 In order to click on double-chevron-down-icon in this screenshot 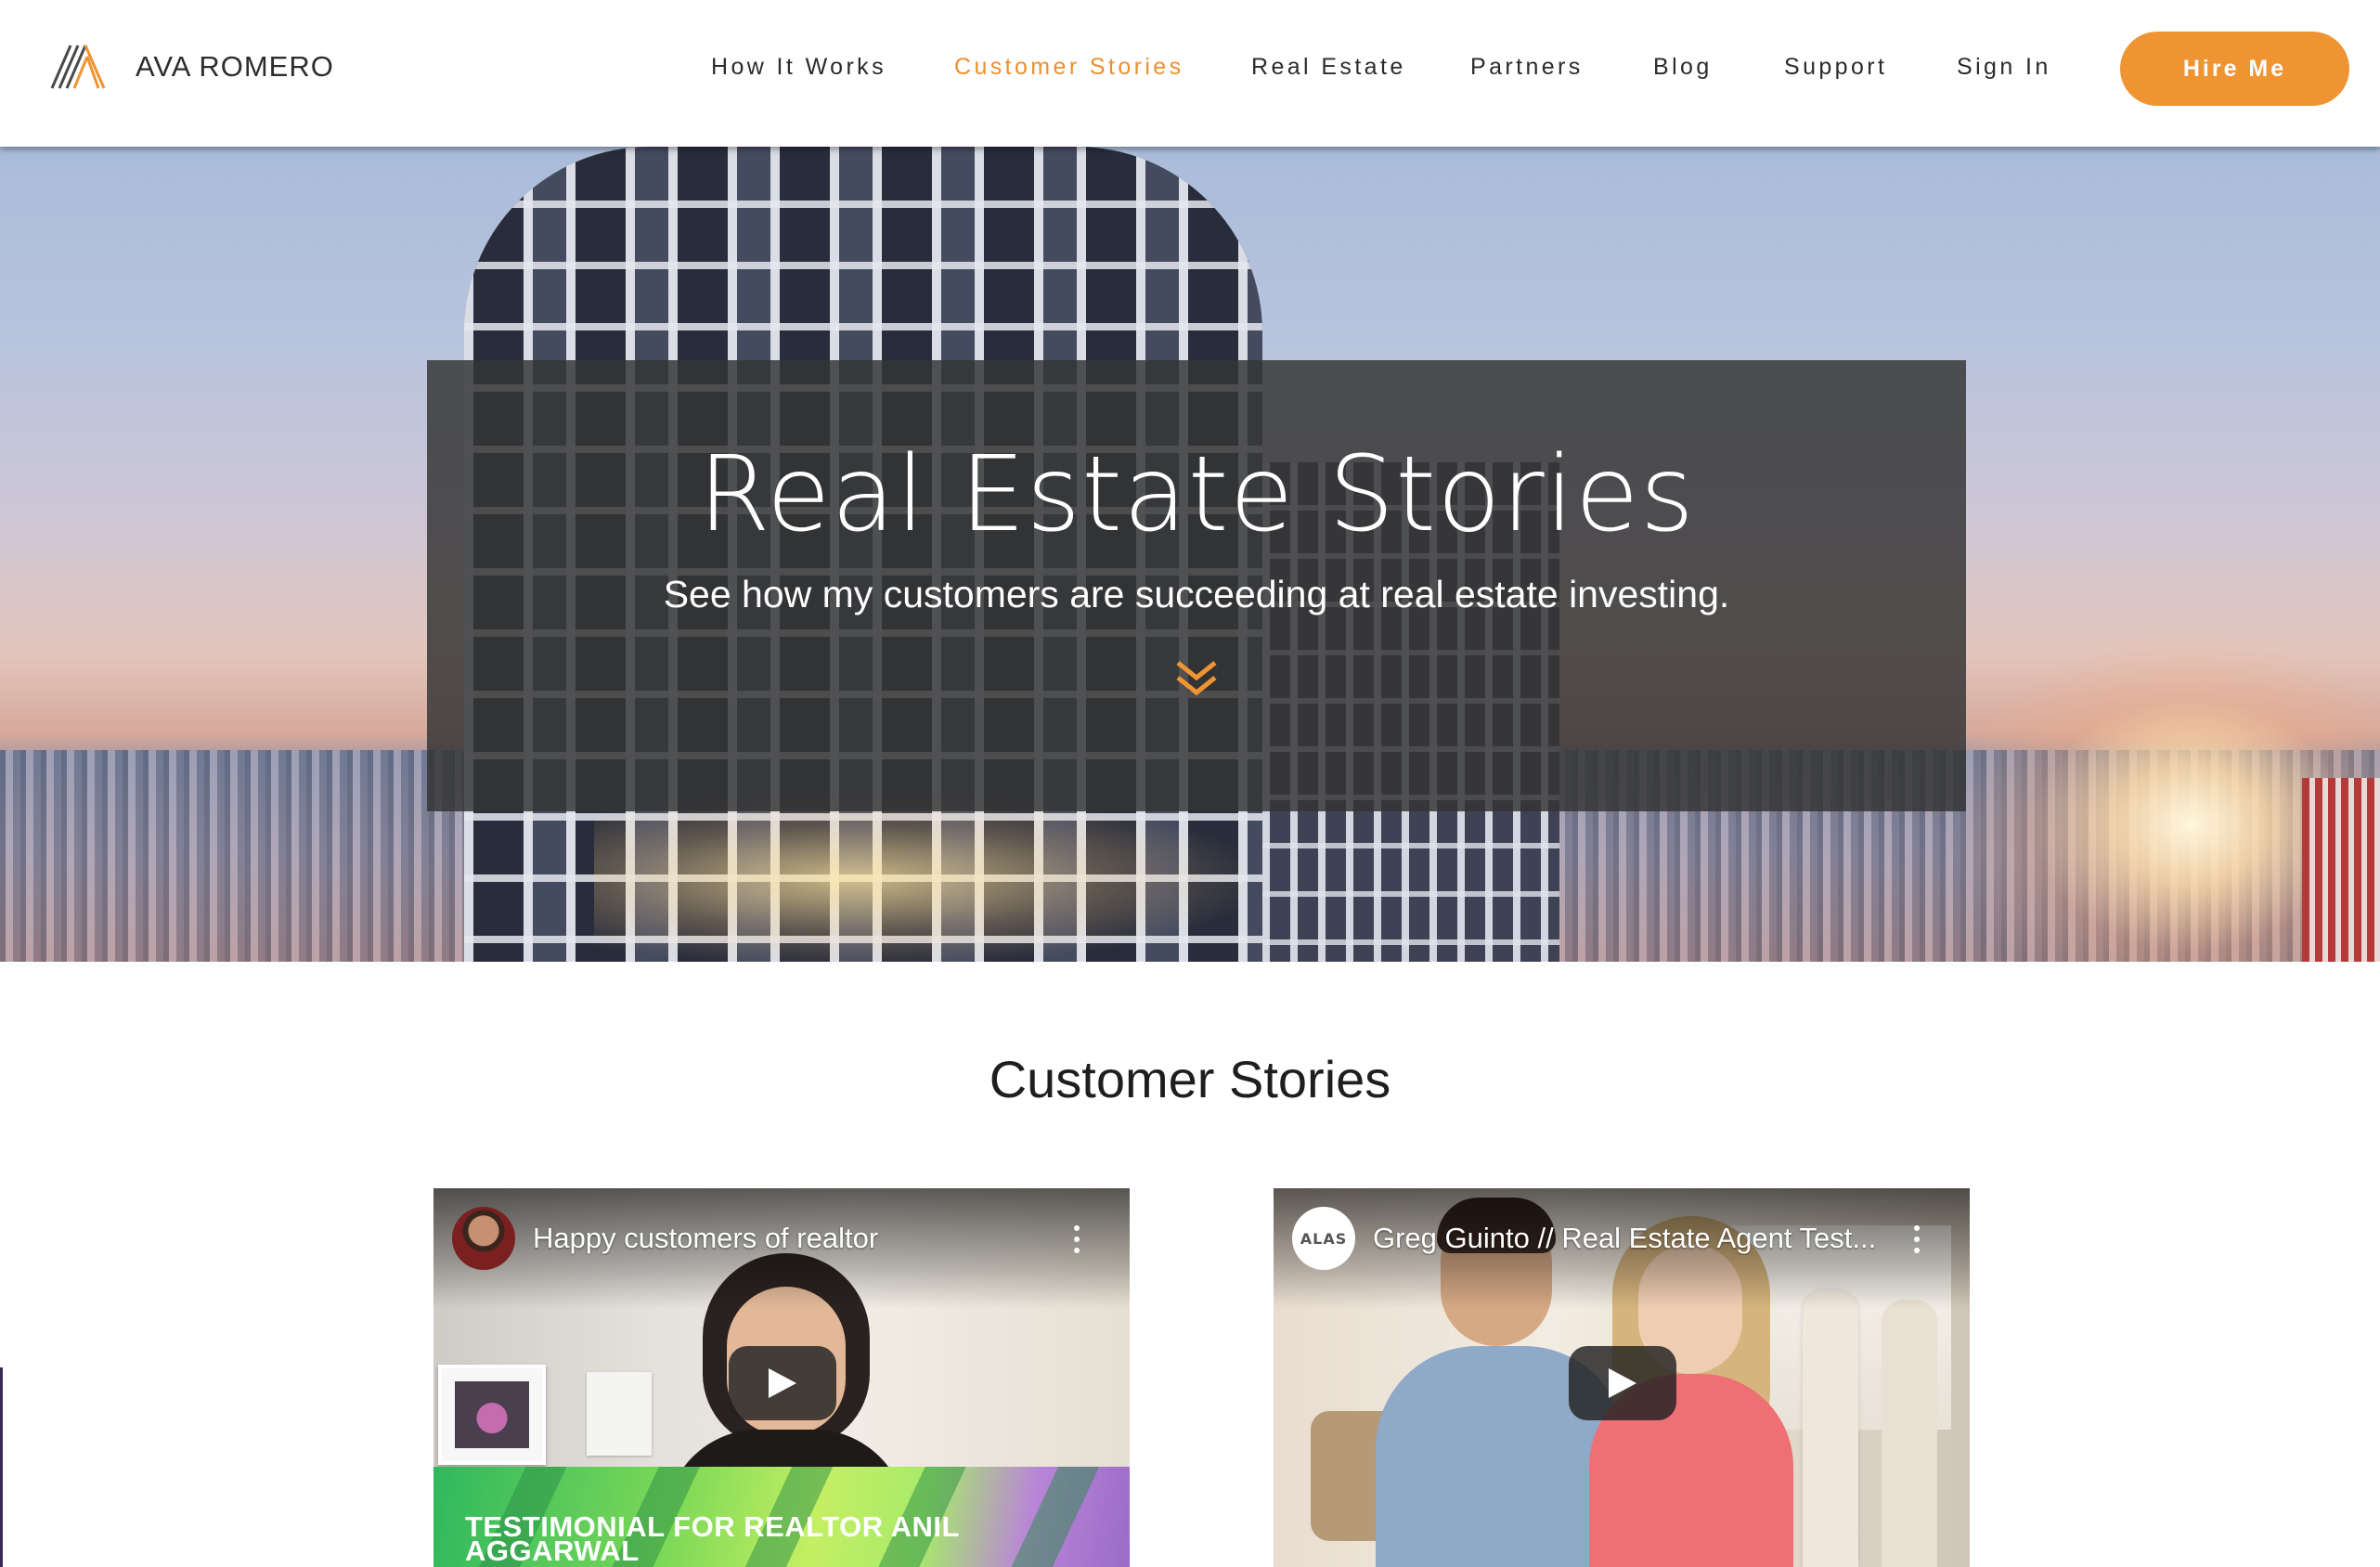, I will do `click(1196, 679)`.